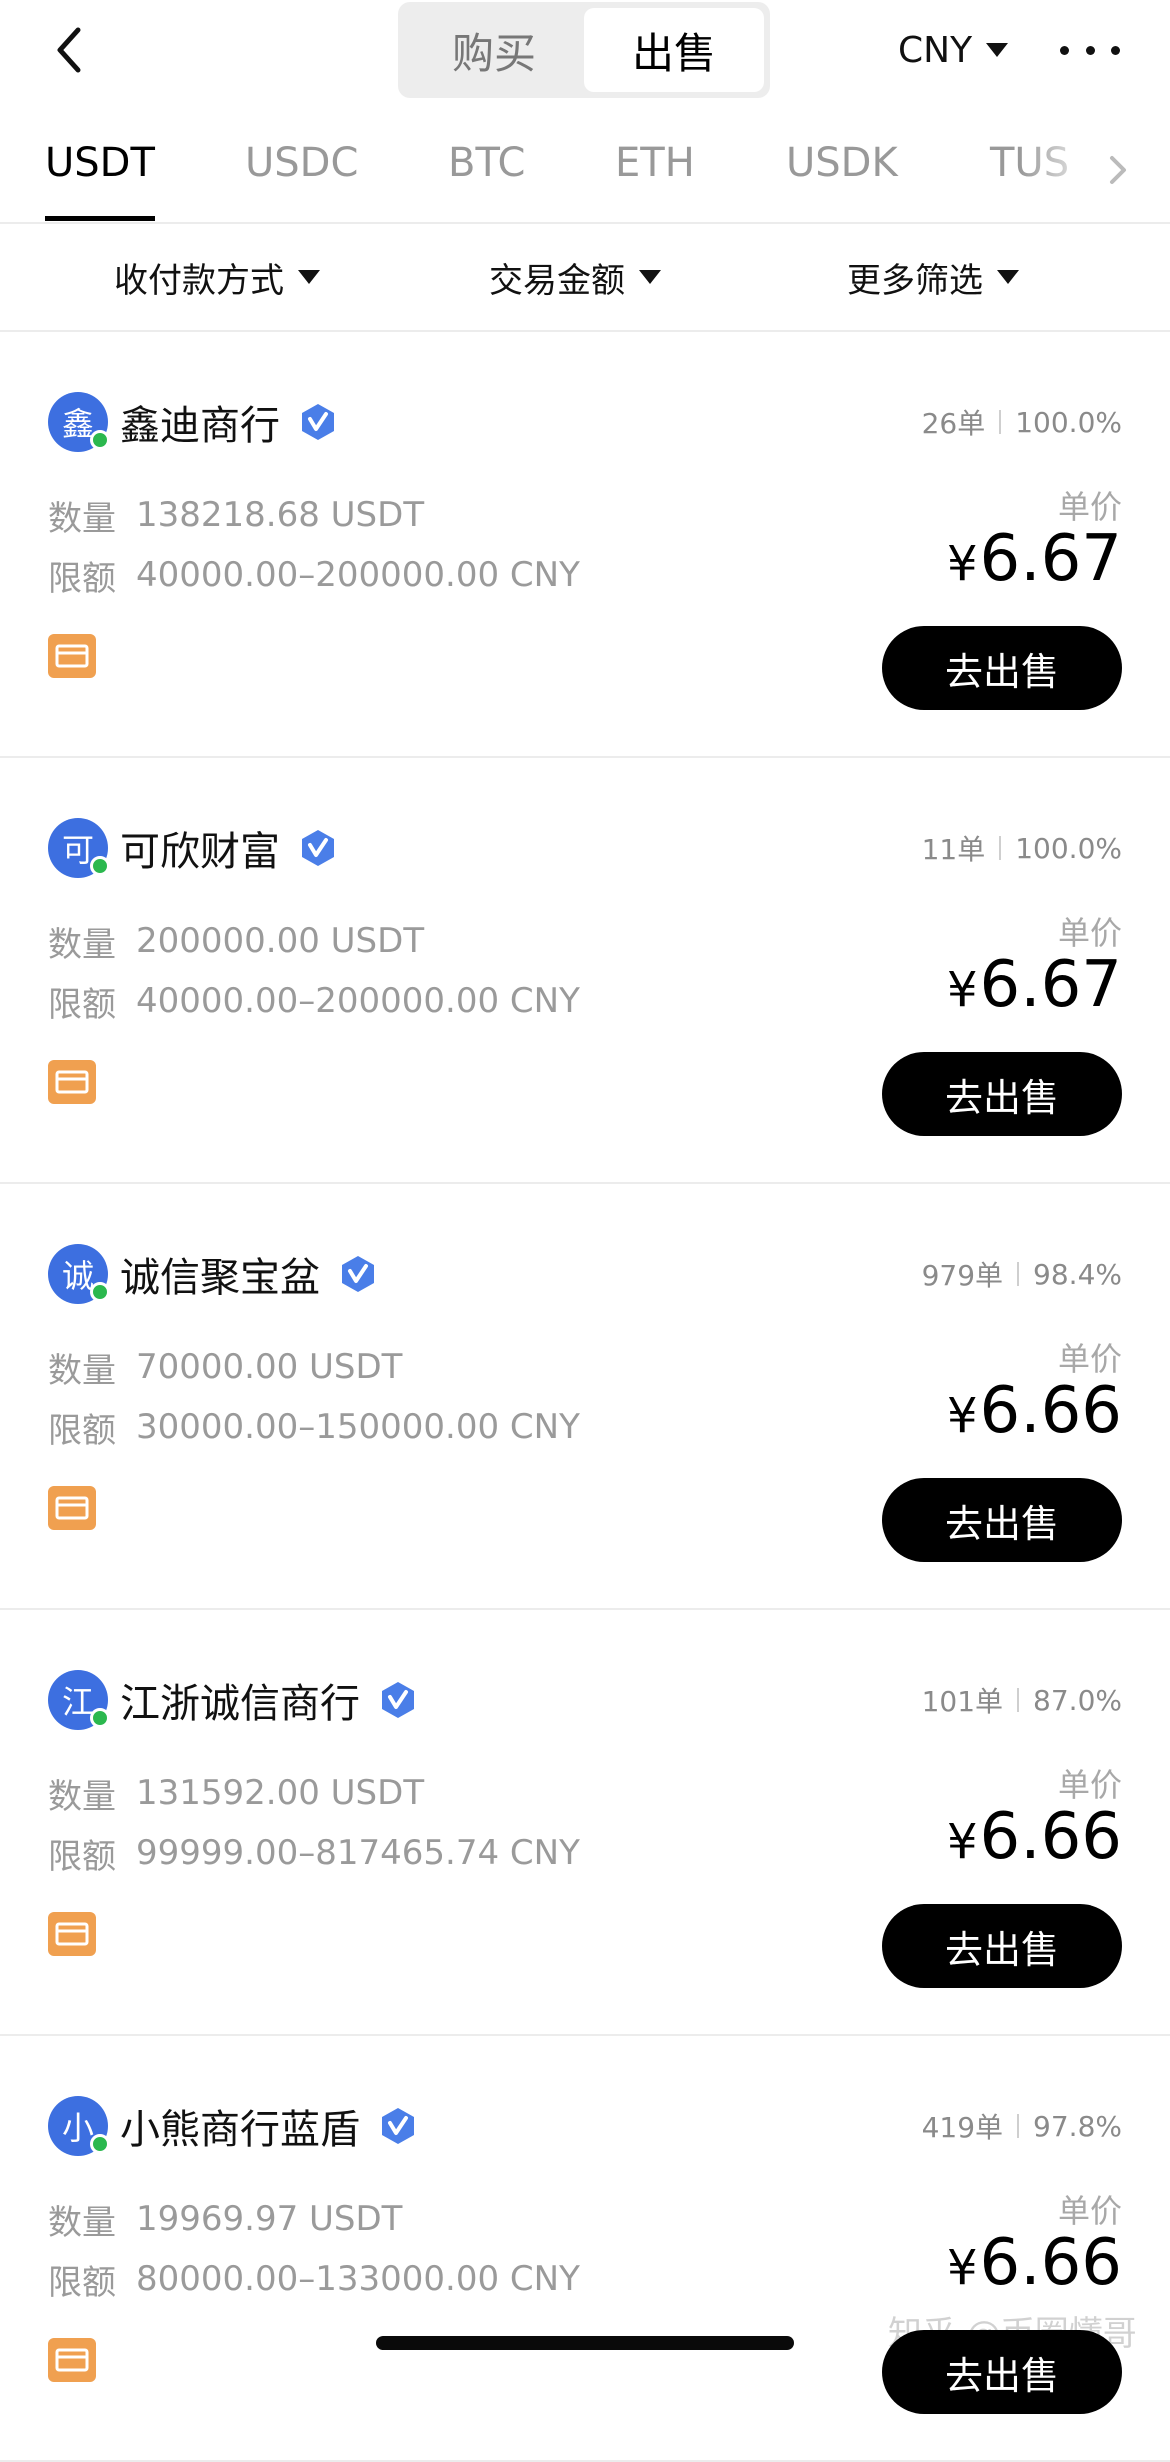  Describe the element at coordinates (1077, 2126) in the screenshot. I see `completion-rate: 97.8%` at that location.